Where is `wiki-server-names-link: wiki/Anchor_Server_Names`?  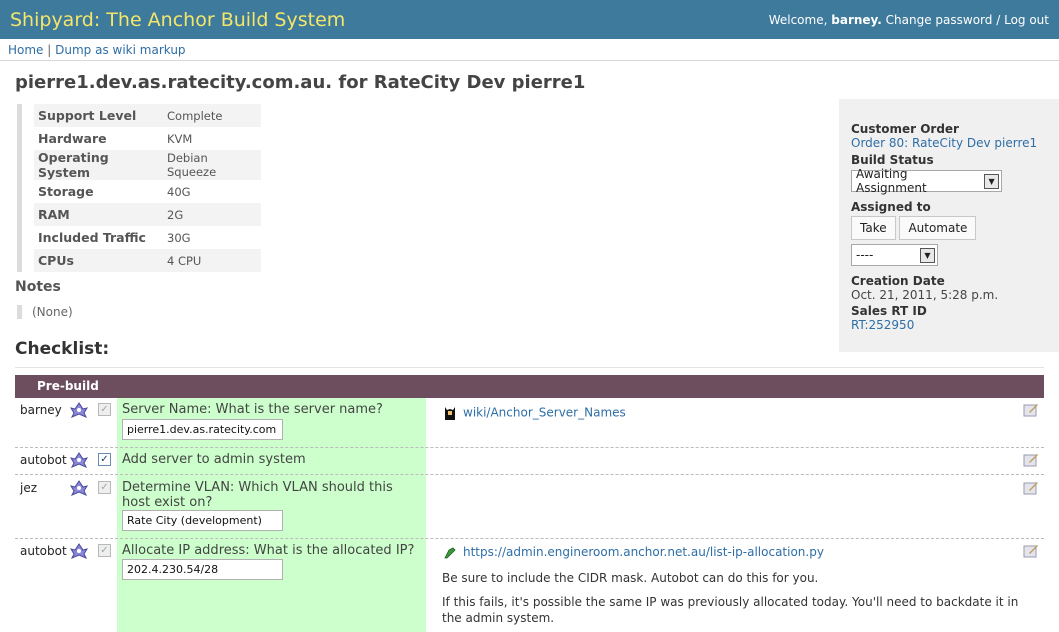
wiki-server-names-link: wiki/Anchor_Server_Names is located at coordinates (544, 413).